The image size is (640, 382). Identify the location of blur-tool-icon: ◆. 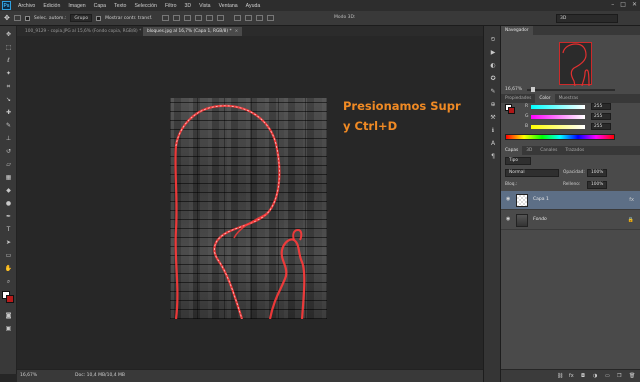
(8, 190).